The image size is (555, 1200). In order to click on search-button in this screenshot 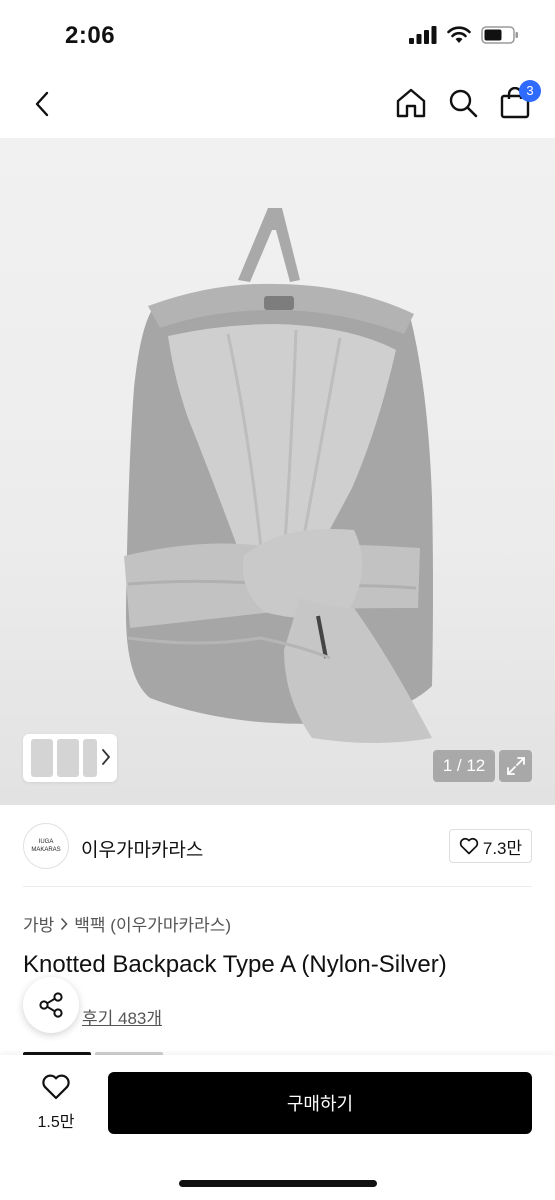, I will do `click(463, 103)`.